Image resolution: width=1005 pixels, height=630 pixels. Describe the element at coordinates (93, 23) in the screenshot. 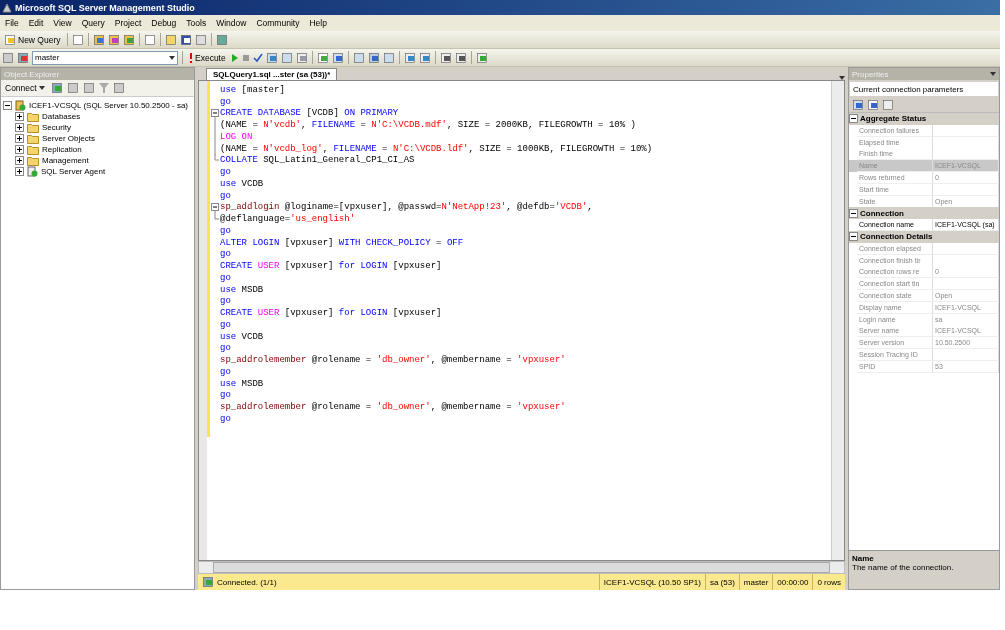

I see `menu-item: Query` at that location.